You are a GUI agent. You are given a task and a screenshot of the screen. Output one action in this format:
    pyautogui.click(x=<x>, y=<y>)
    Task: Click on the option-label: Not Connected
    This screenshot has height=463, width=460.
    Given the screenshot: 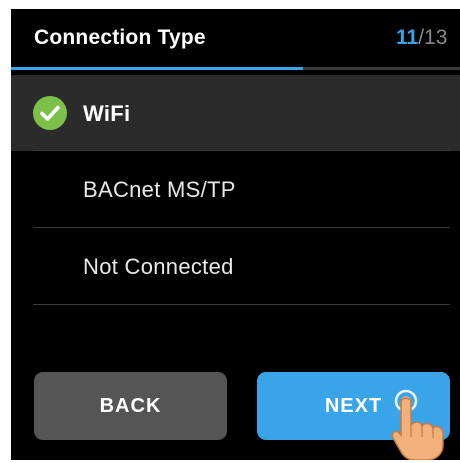 What is the action you would take?
    pyautogui.click(x=158, y=266)
    